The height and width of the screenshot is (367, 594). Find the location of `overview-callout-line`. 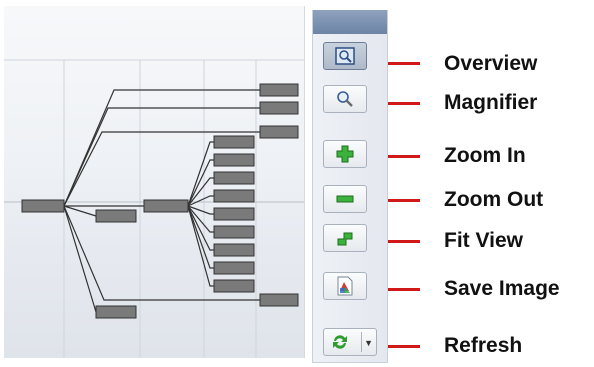

overview-callout-line is located at coordinates (404, 63).